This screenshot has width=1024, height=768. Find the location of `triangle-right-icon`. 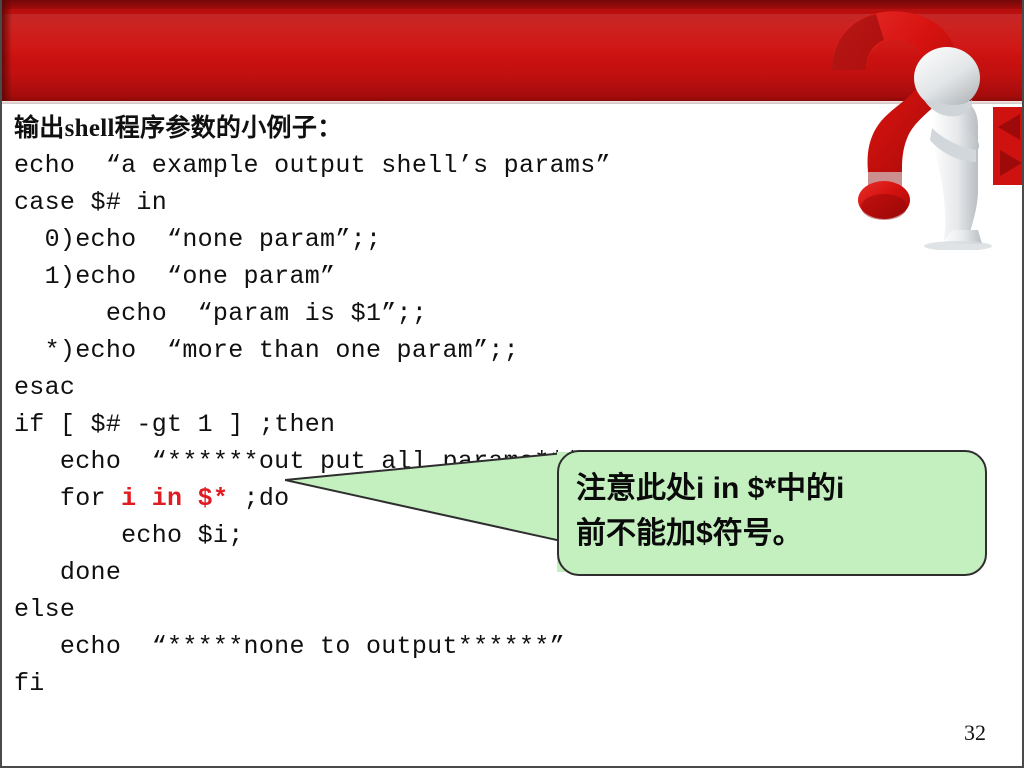

triangle-right-icon is located at coordinates (1011, 163).